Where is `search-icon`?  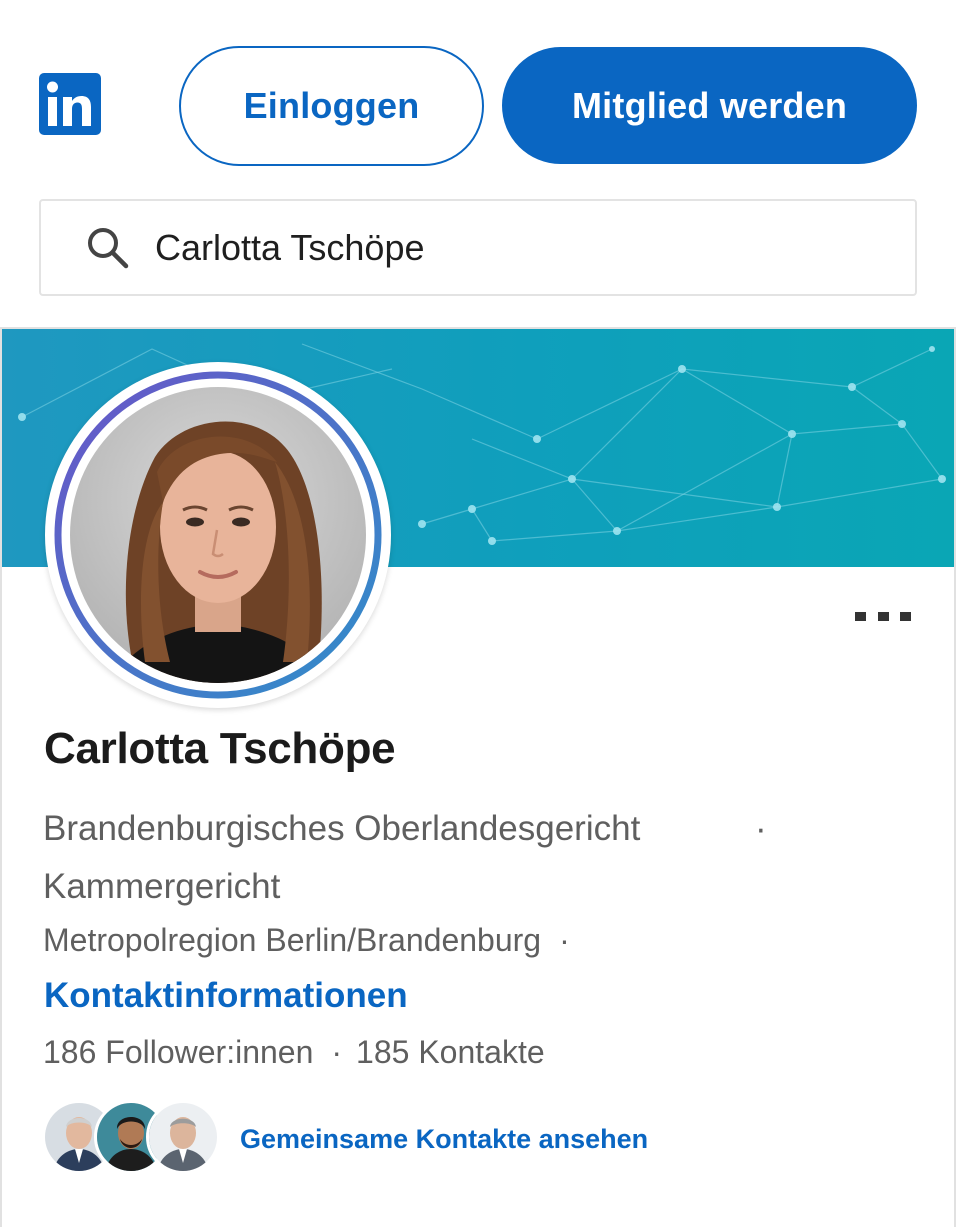 search-icon is located at coordinates (108, 250).